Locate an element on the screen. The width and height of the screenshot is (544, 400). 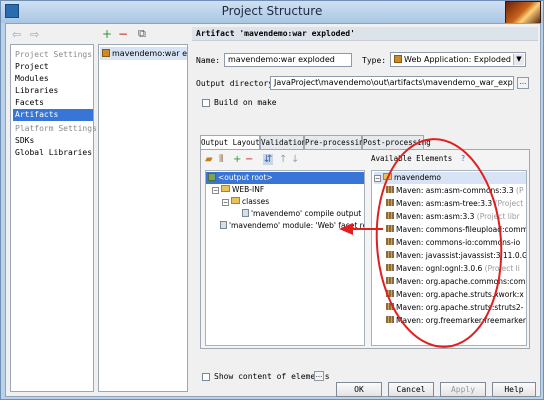
remove-icon: − is located at coordinates (123, 34).